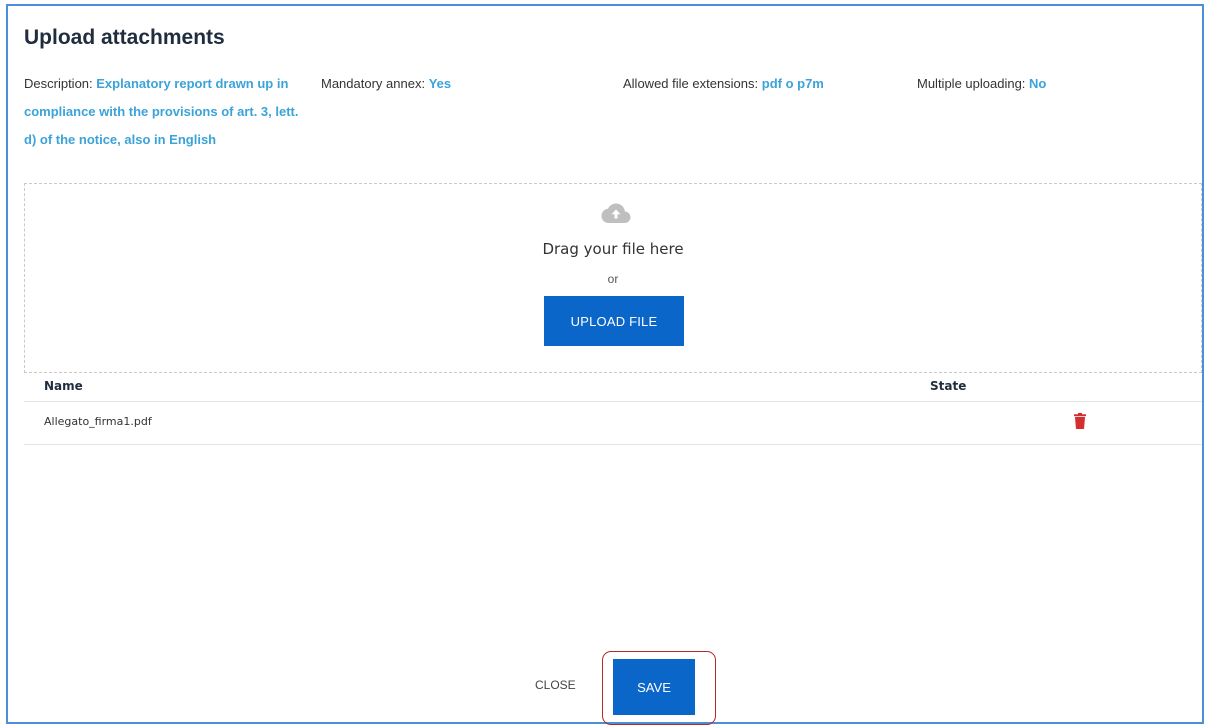 The image size is (1210, 725). What do you see at coordinates (555, 685) in the screenshot?
I see `close-button: CLOSE` at bounding box center [555, 685].